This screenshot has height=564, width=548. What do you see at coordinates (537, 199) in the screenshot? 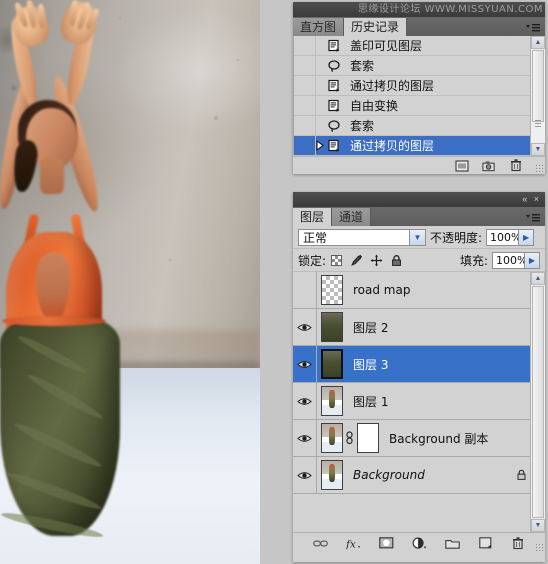
I see `close-icon: ×` at bounding box center [537, 199].